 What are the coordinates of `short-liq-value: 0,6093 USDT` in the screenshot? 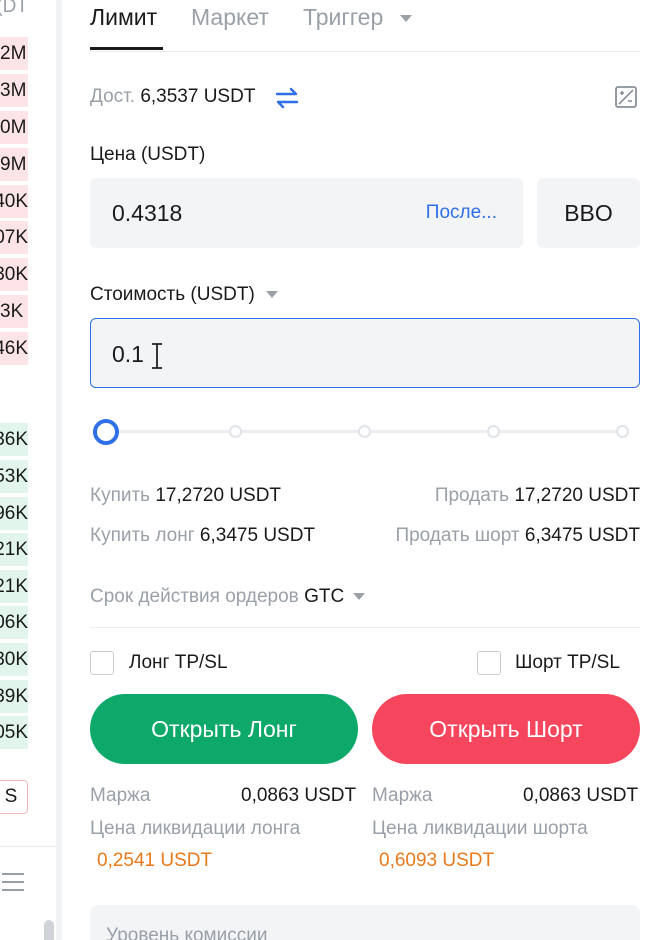 It's located at (437, 860).